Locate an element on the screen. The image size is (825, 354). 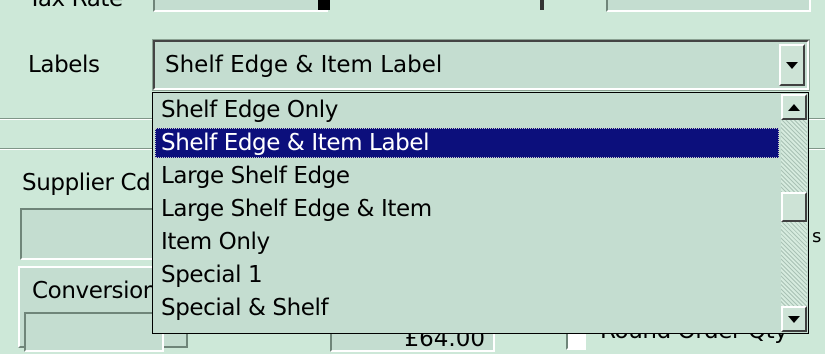
tax-rate-spin-icon is located at coordinates (324, 5).